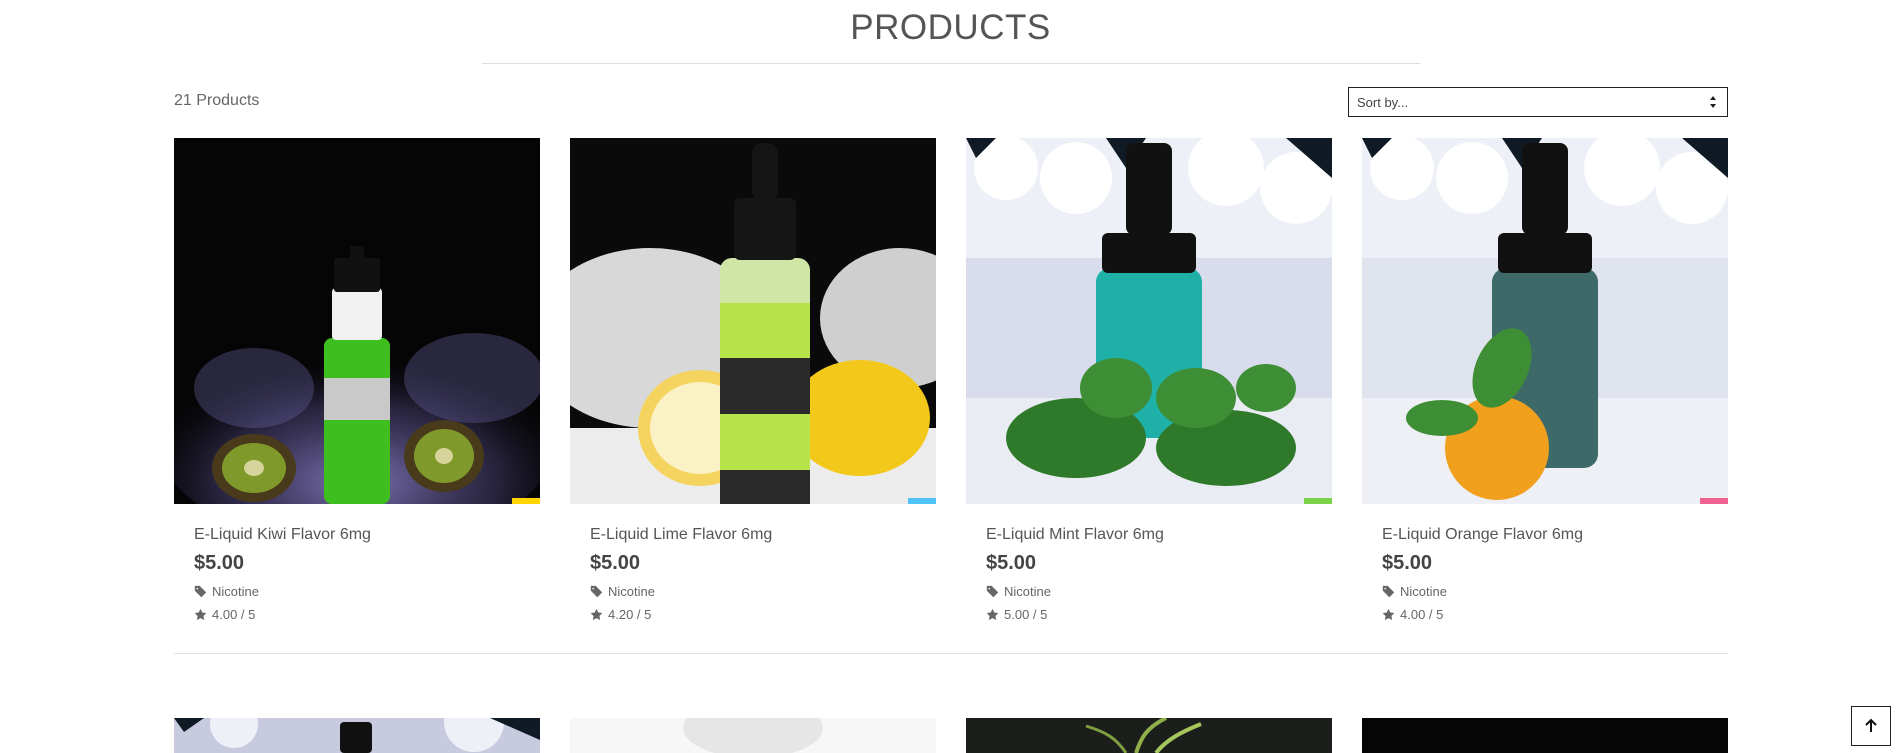  Describe the element at coordinates (1482, 535) in the screenshot. I see `product-name: E-Liquid Orange Flavor 6mg` at that location.